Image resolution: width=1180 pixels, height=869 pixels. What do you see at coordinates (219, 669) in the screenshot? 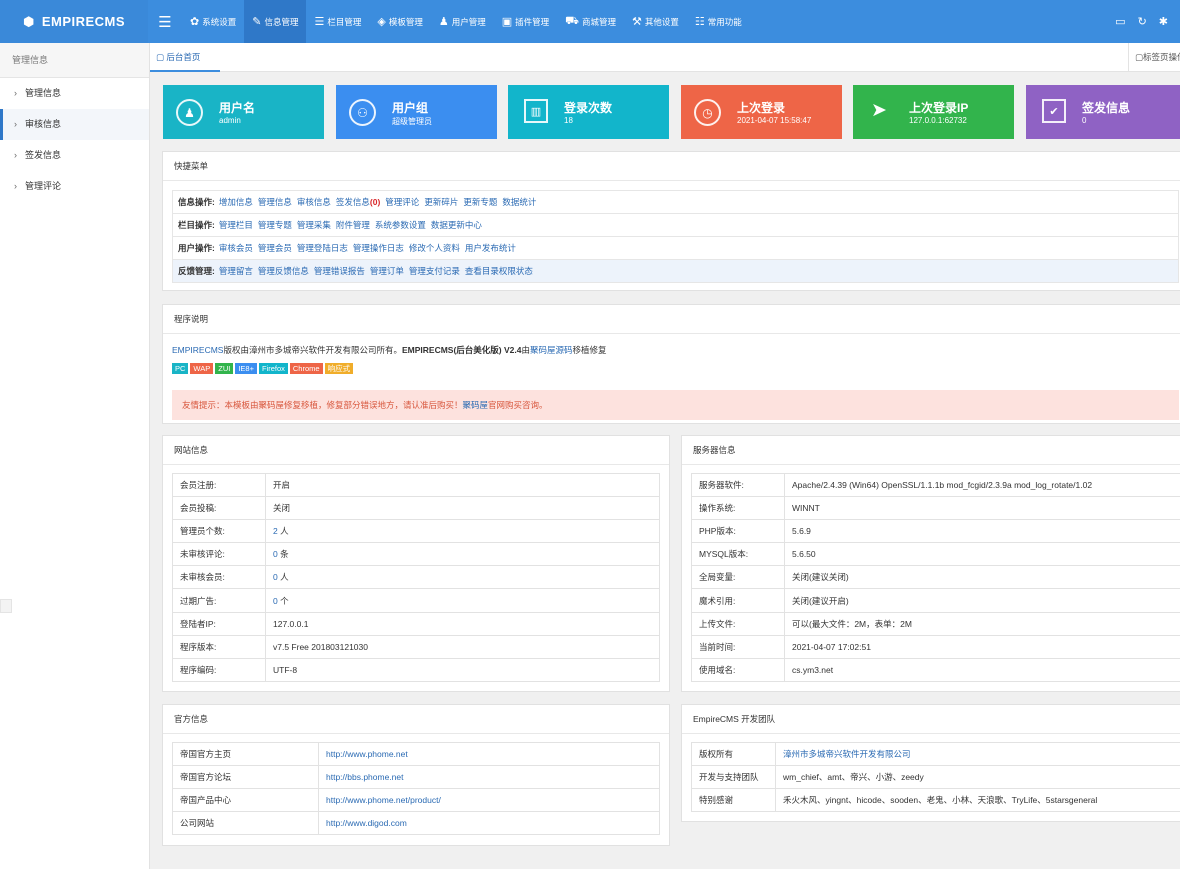
I see `info-key: 程序编码:` at bounding box center [219, 669].